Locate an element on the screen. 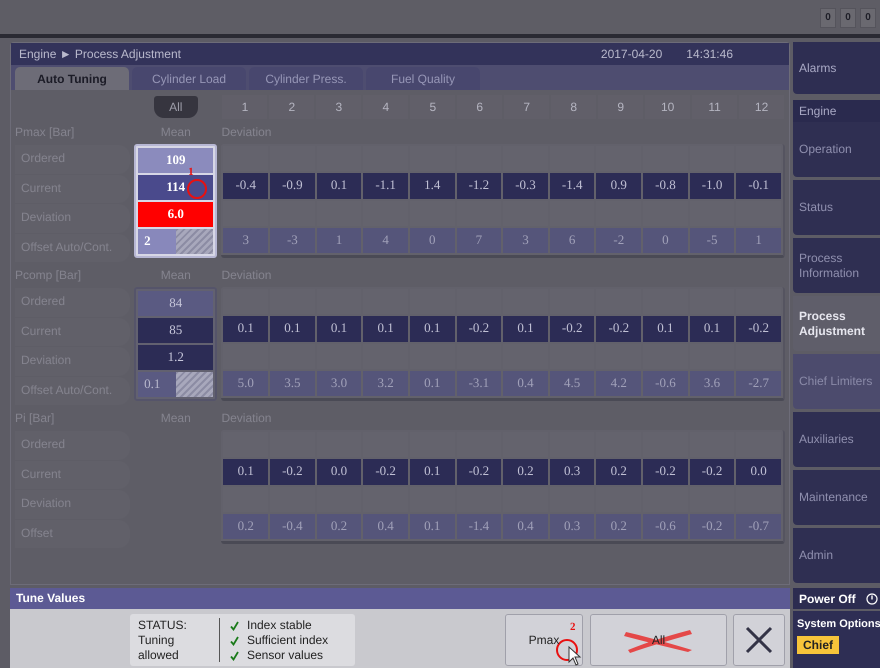  offset-value: 4.5 is located at coordinates (572, 383).